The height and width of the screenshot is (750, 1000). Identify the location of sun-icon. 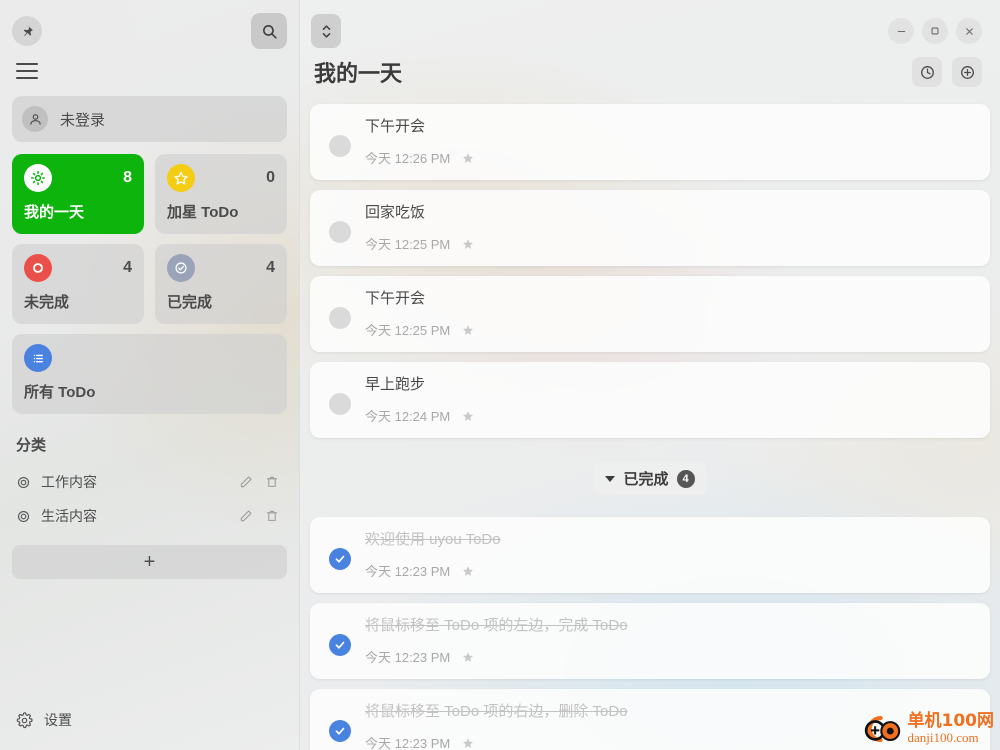
(38, 178).